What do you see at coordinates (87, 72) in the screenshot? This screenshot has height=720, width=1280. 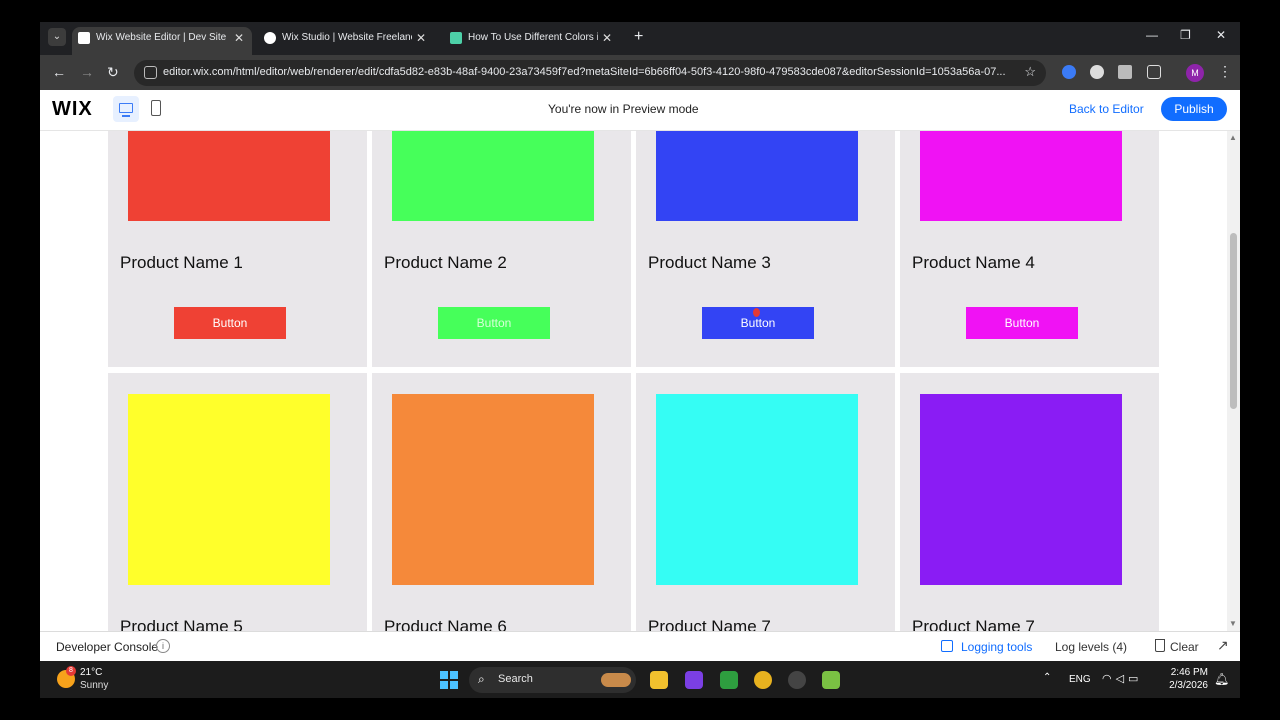 I see `forward-arrow-icon: →` at bounding box center [87, 72].